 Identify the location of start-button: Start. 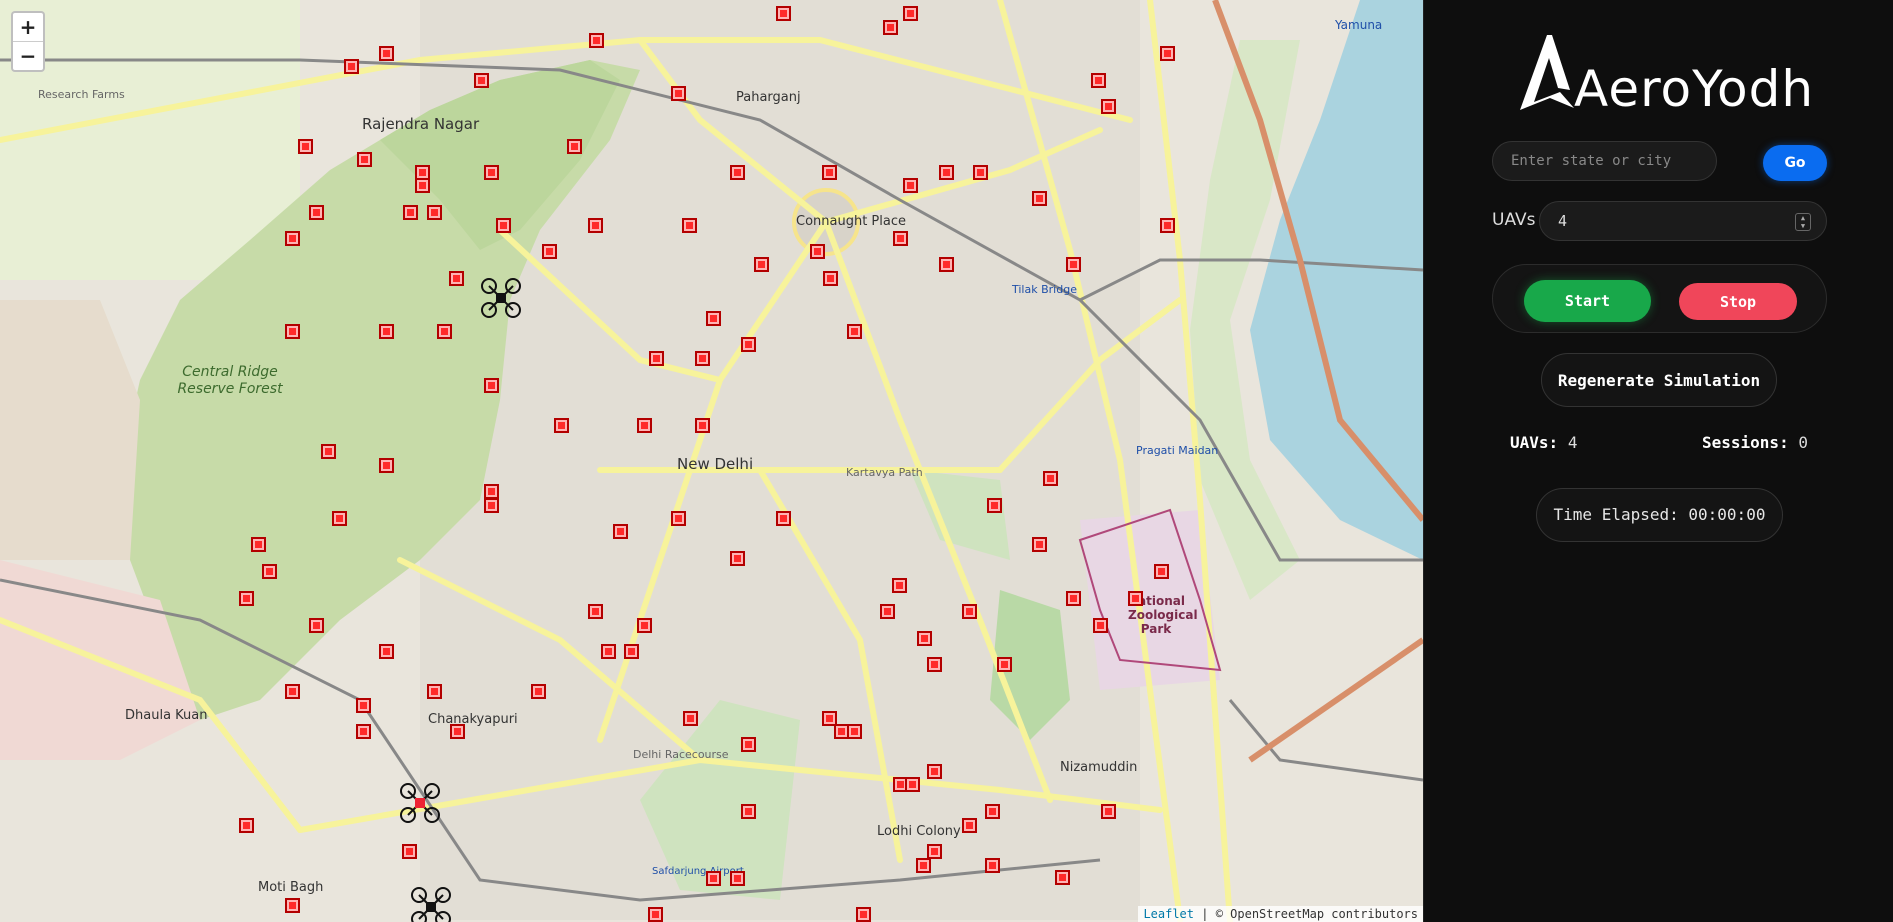
(1587, 301).